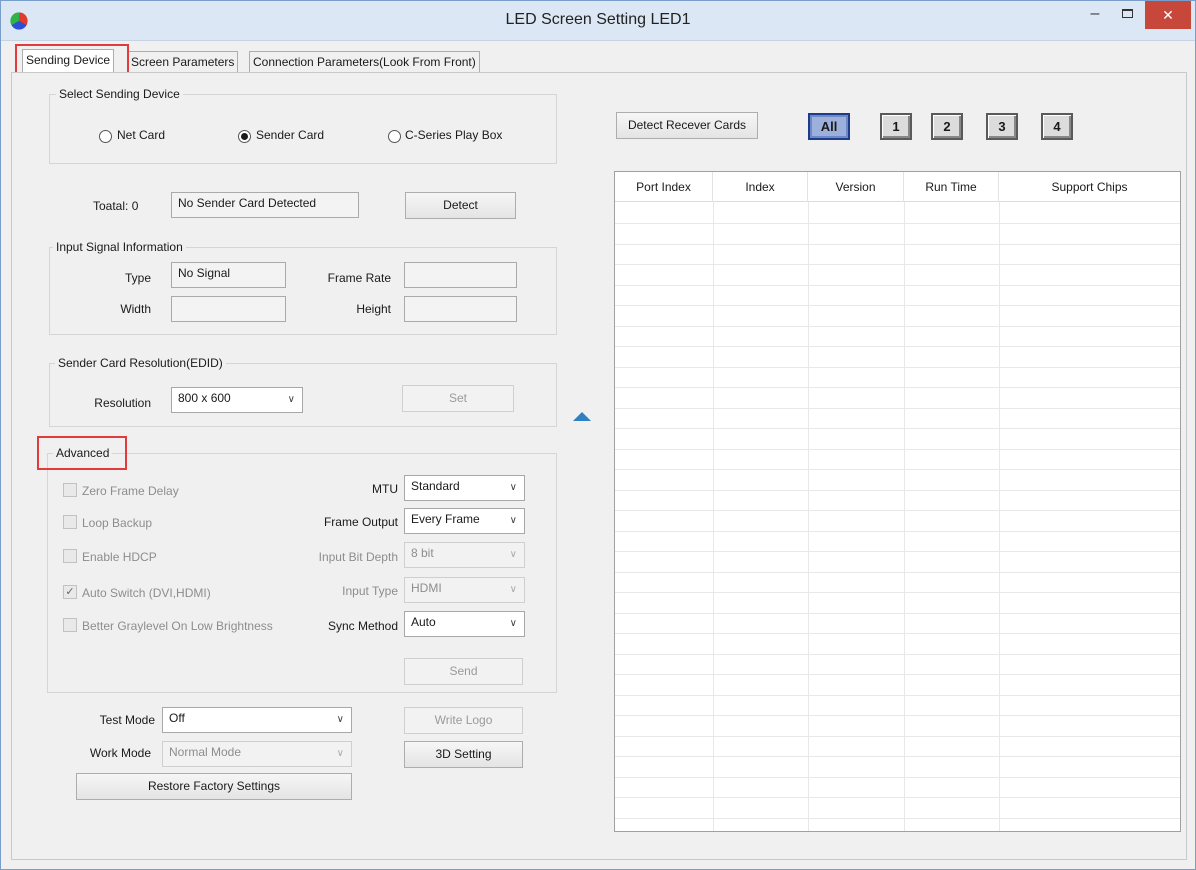 Image resolution: width=1196 pixels, height=870 pixels. What do you see at coordinates (70, 625) in the screenshot?
I see `better-graylevel-checkbox` at bounding box center [70, 625].